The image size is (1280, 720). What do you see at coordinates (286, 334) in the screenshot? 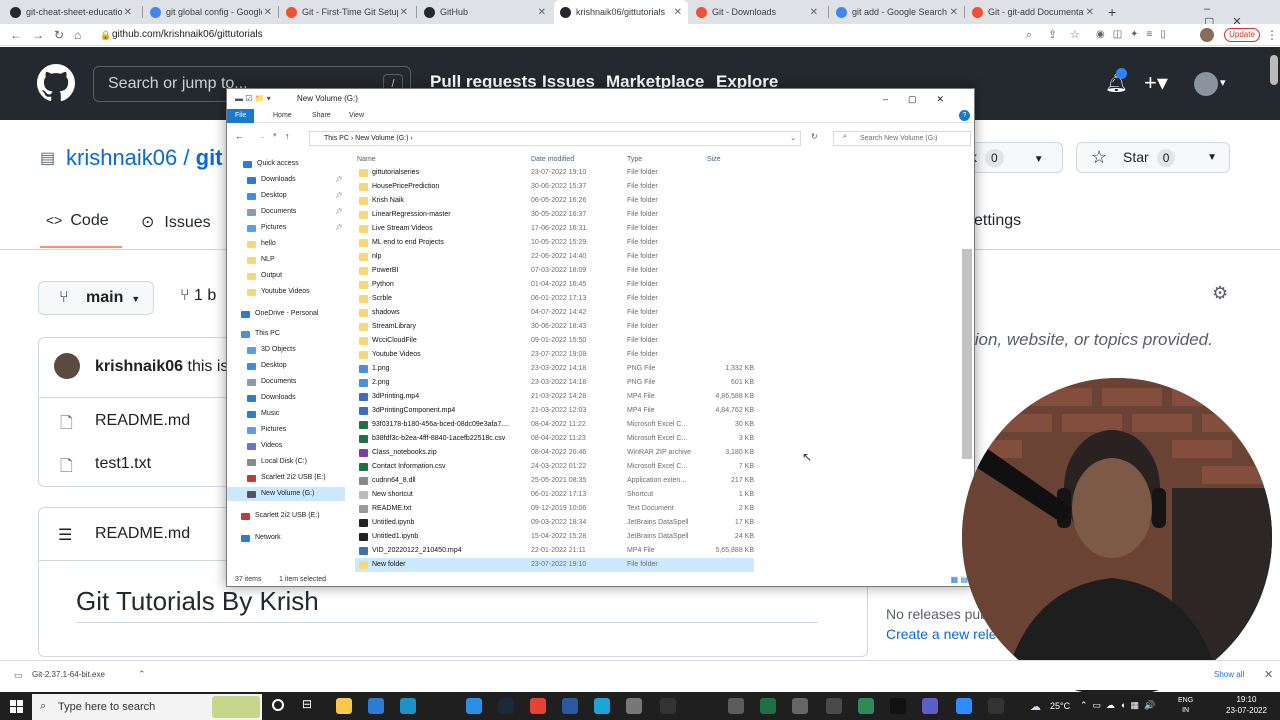
I see `nav-item: This PC` at bounding box center [286, 334].